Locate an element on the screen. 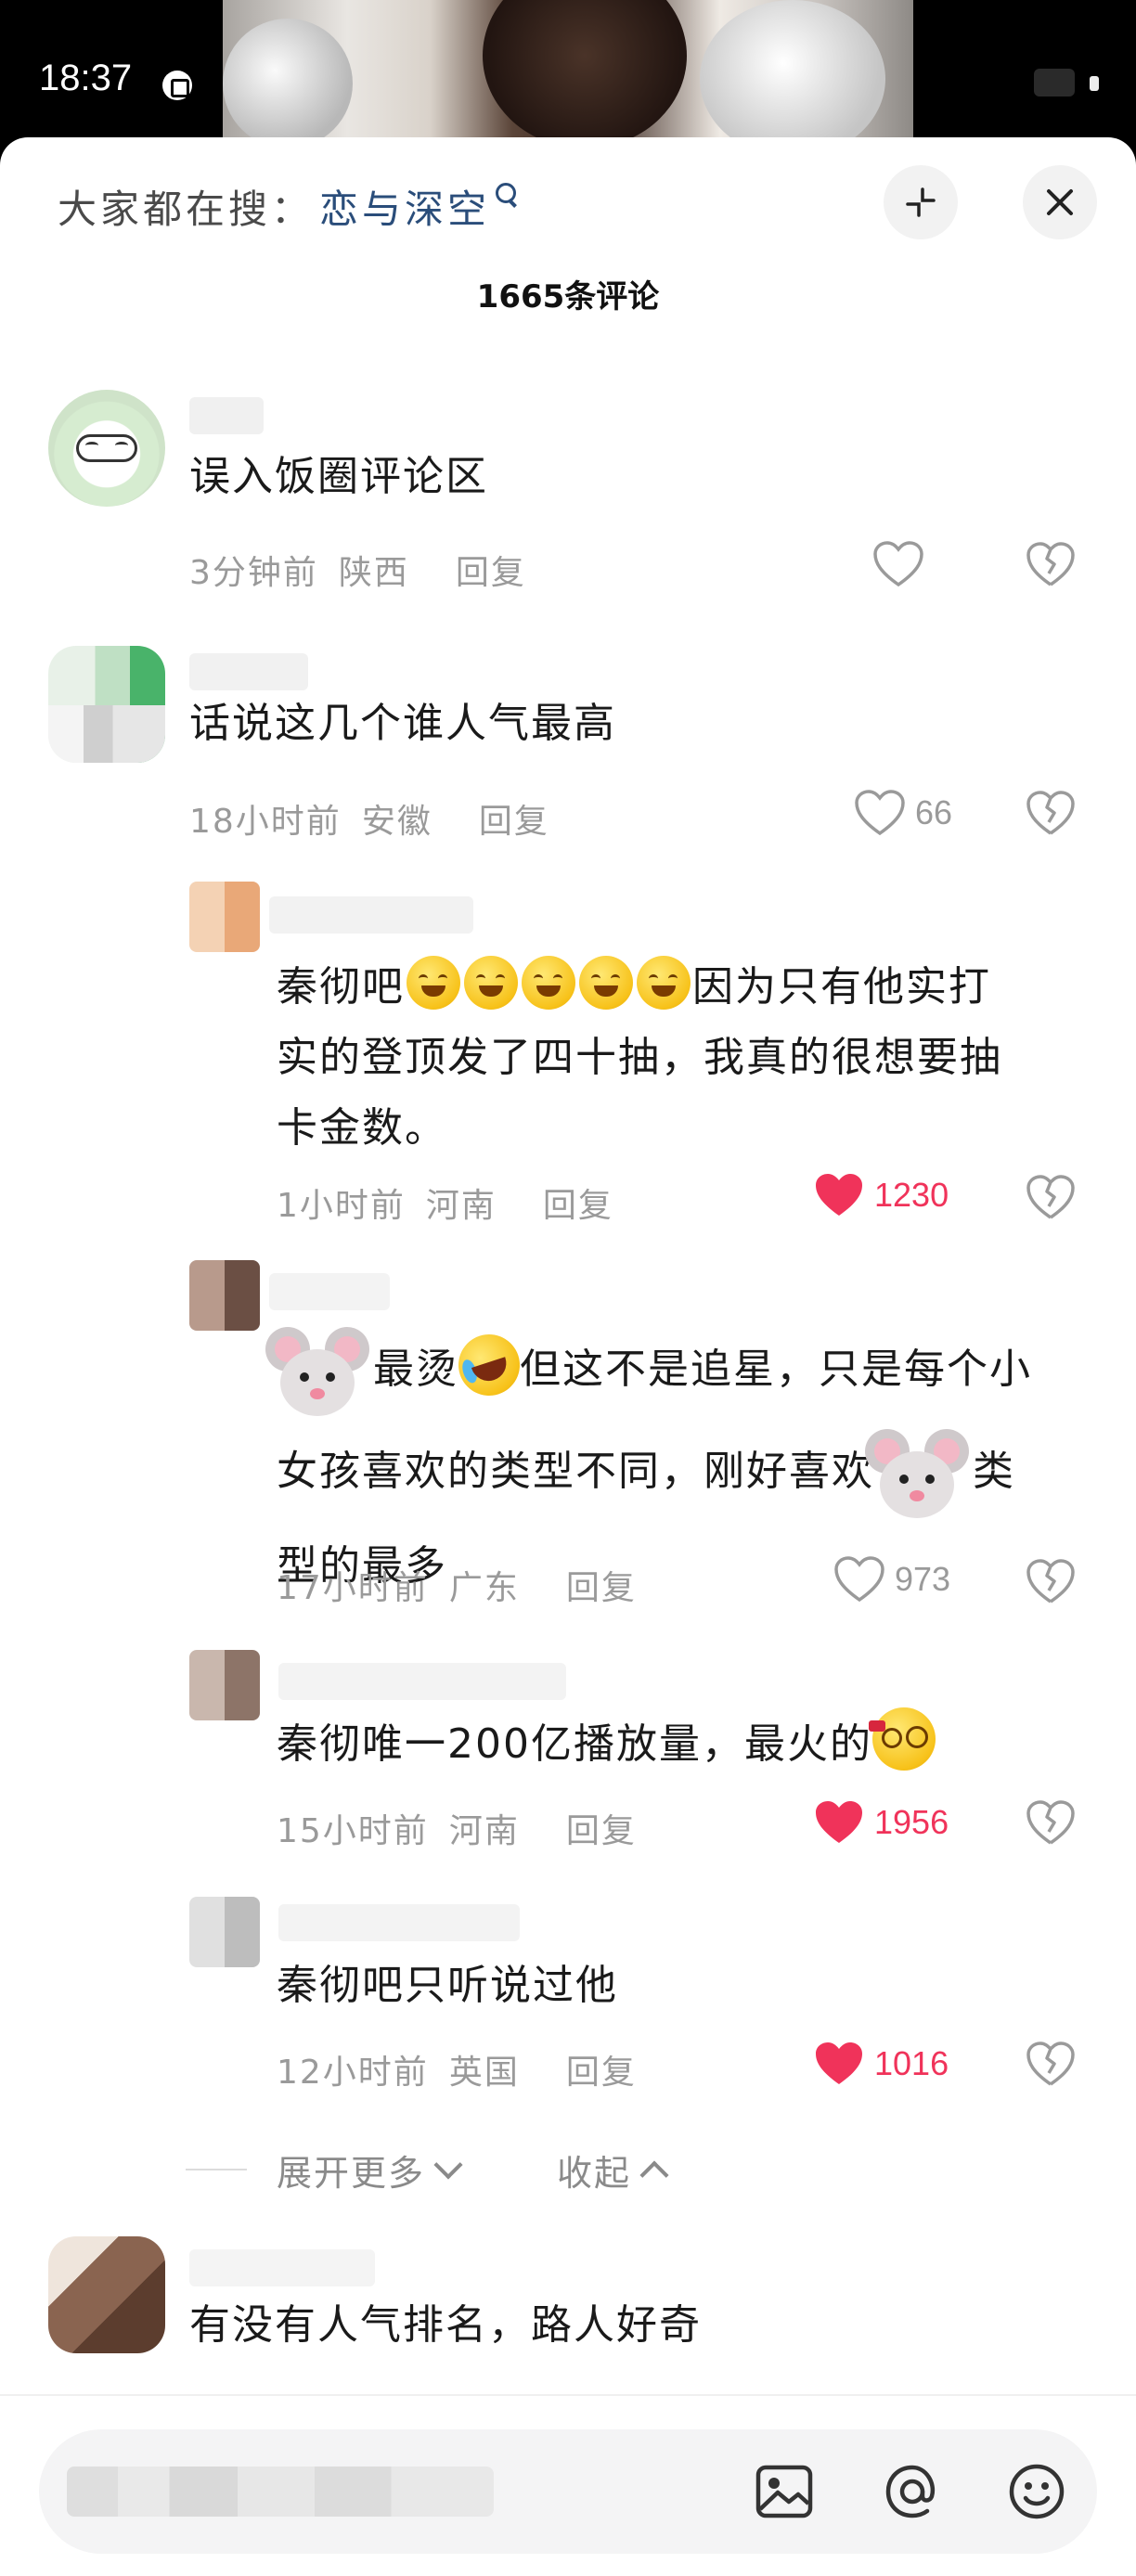 The height and width of the screenshot is (2576, 1136). collapse-button: 收起 is located at coordinates (613, 2170).